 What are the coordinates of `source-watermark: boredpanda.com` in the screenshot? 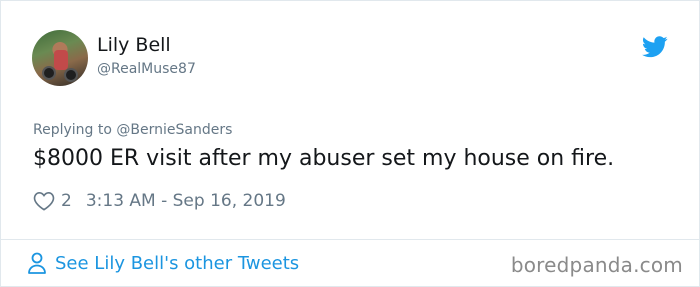 It's located at (596, 265).